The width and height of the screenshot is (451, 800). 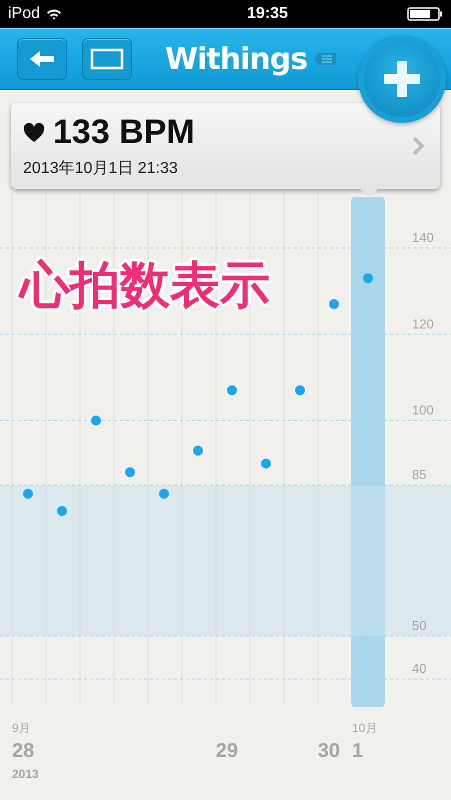 What do you see at coordinates (419, 626) in the screenshot?
I see `y-axis-label: 50` at bounding box center [419, 626].